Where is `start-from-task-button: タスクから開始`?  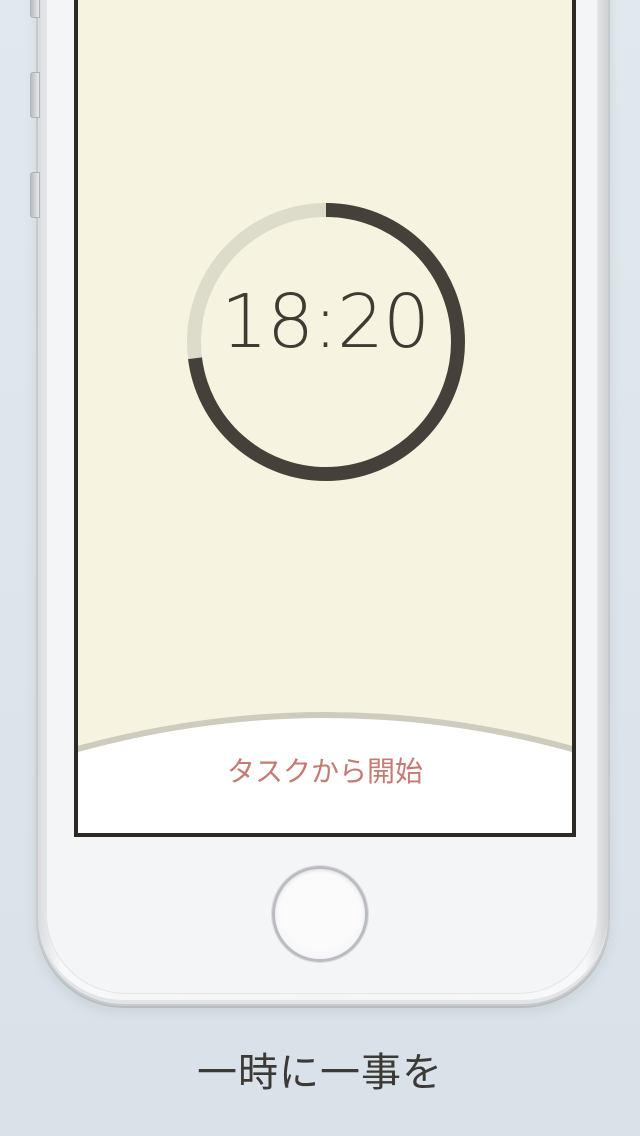 start-from-task-button: タスクから開始 is located at coordinates (325, 770).